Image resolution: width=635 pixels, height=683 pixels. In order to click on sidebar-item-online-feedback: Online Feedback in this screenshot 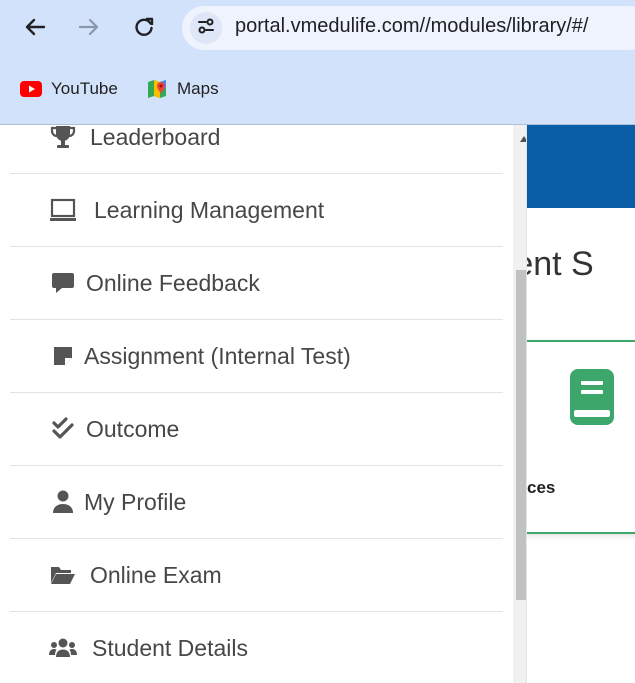, I will do `click(256, 283)`.